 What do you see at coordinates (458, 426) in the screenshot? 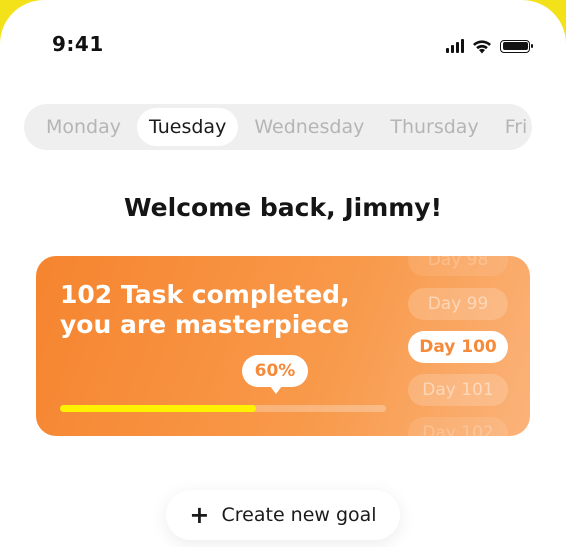
I see `day-chip-102: Day 102` at bounding box center [458, 426].